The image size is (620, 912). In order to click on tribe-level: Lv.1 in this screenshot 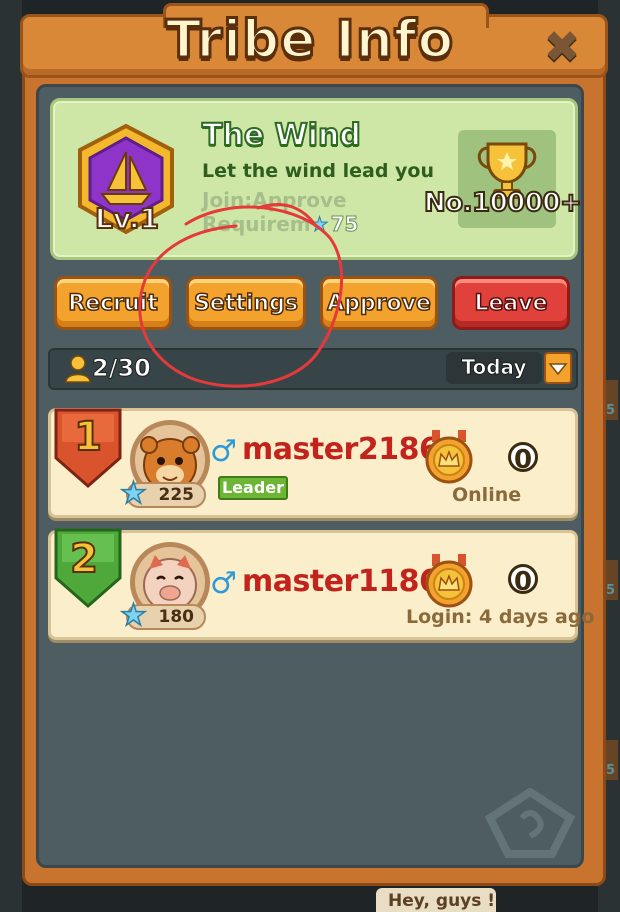, I will do `click(127, 218)`.